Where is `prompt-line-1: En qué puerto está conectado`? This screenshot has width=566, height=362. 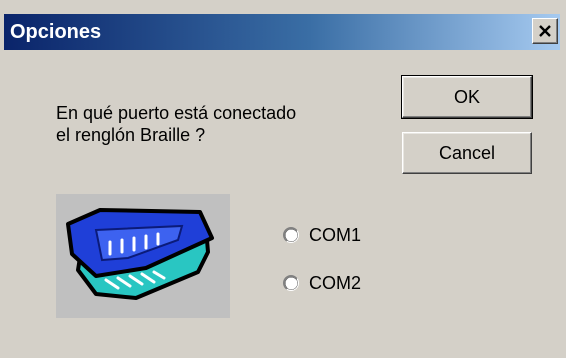 prompt-line-1: En qué puerto está conectado is located at coordinates (176, 113).